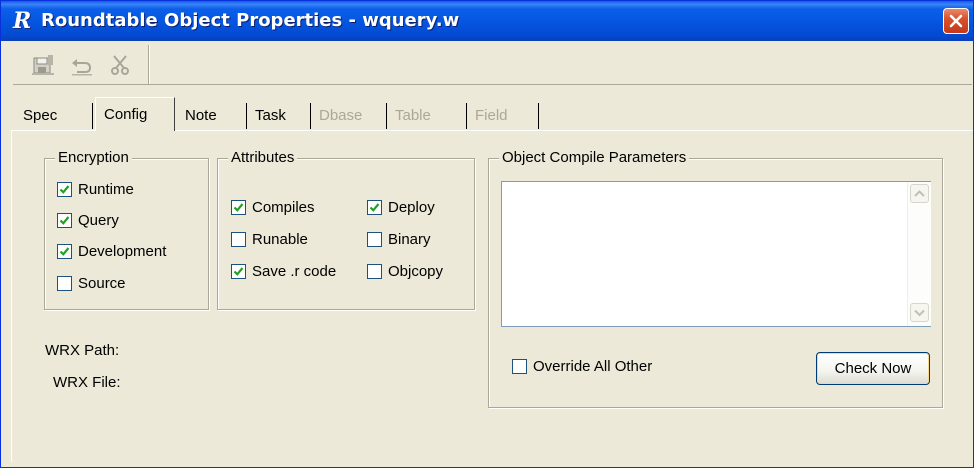  I want to click on runtime-label: Runtime, so click(106, 189).